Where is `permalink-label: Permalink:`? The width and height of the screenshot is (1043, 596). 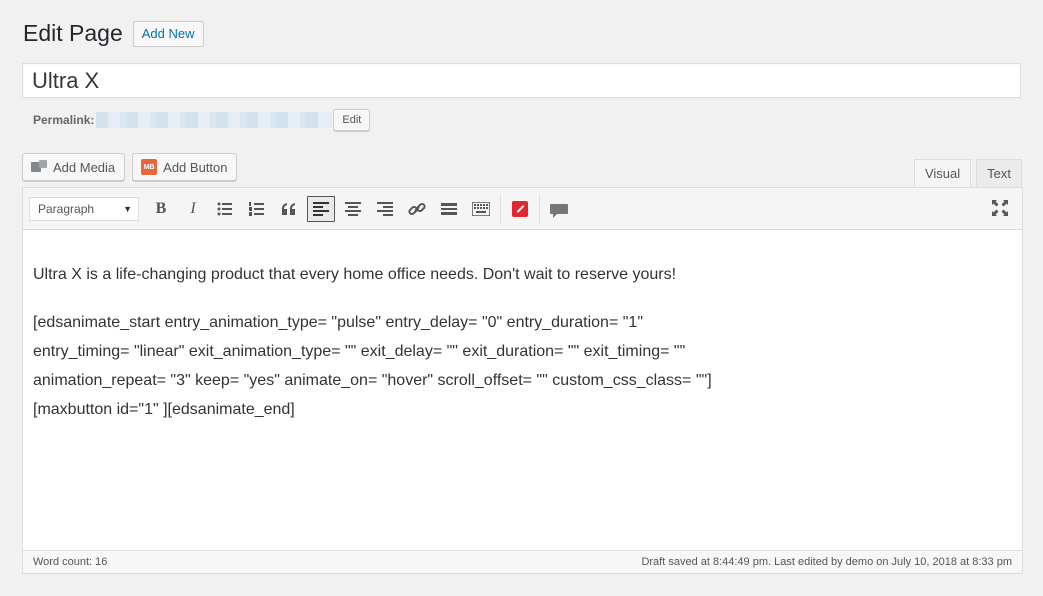
permalink-label: Permalink: is located at coordinates (64, 120).